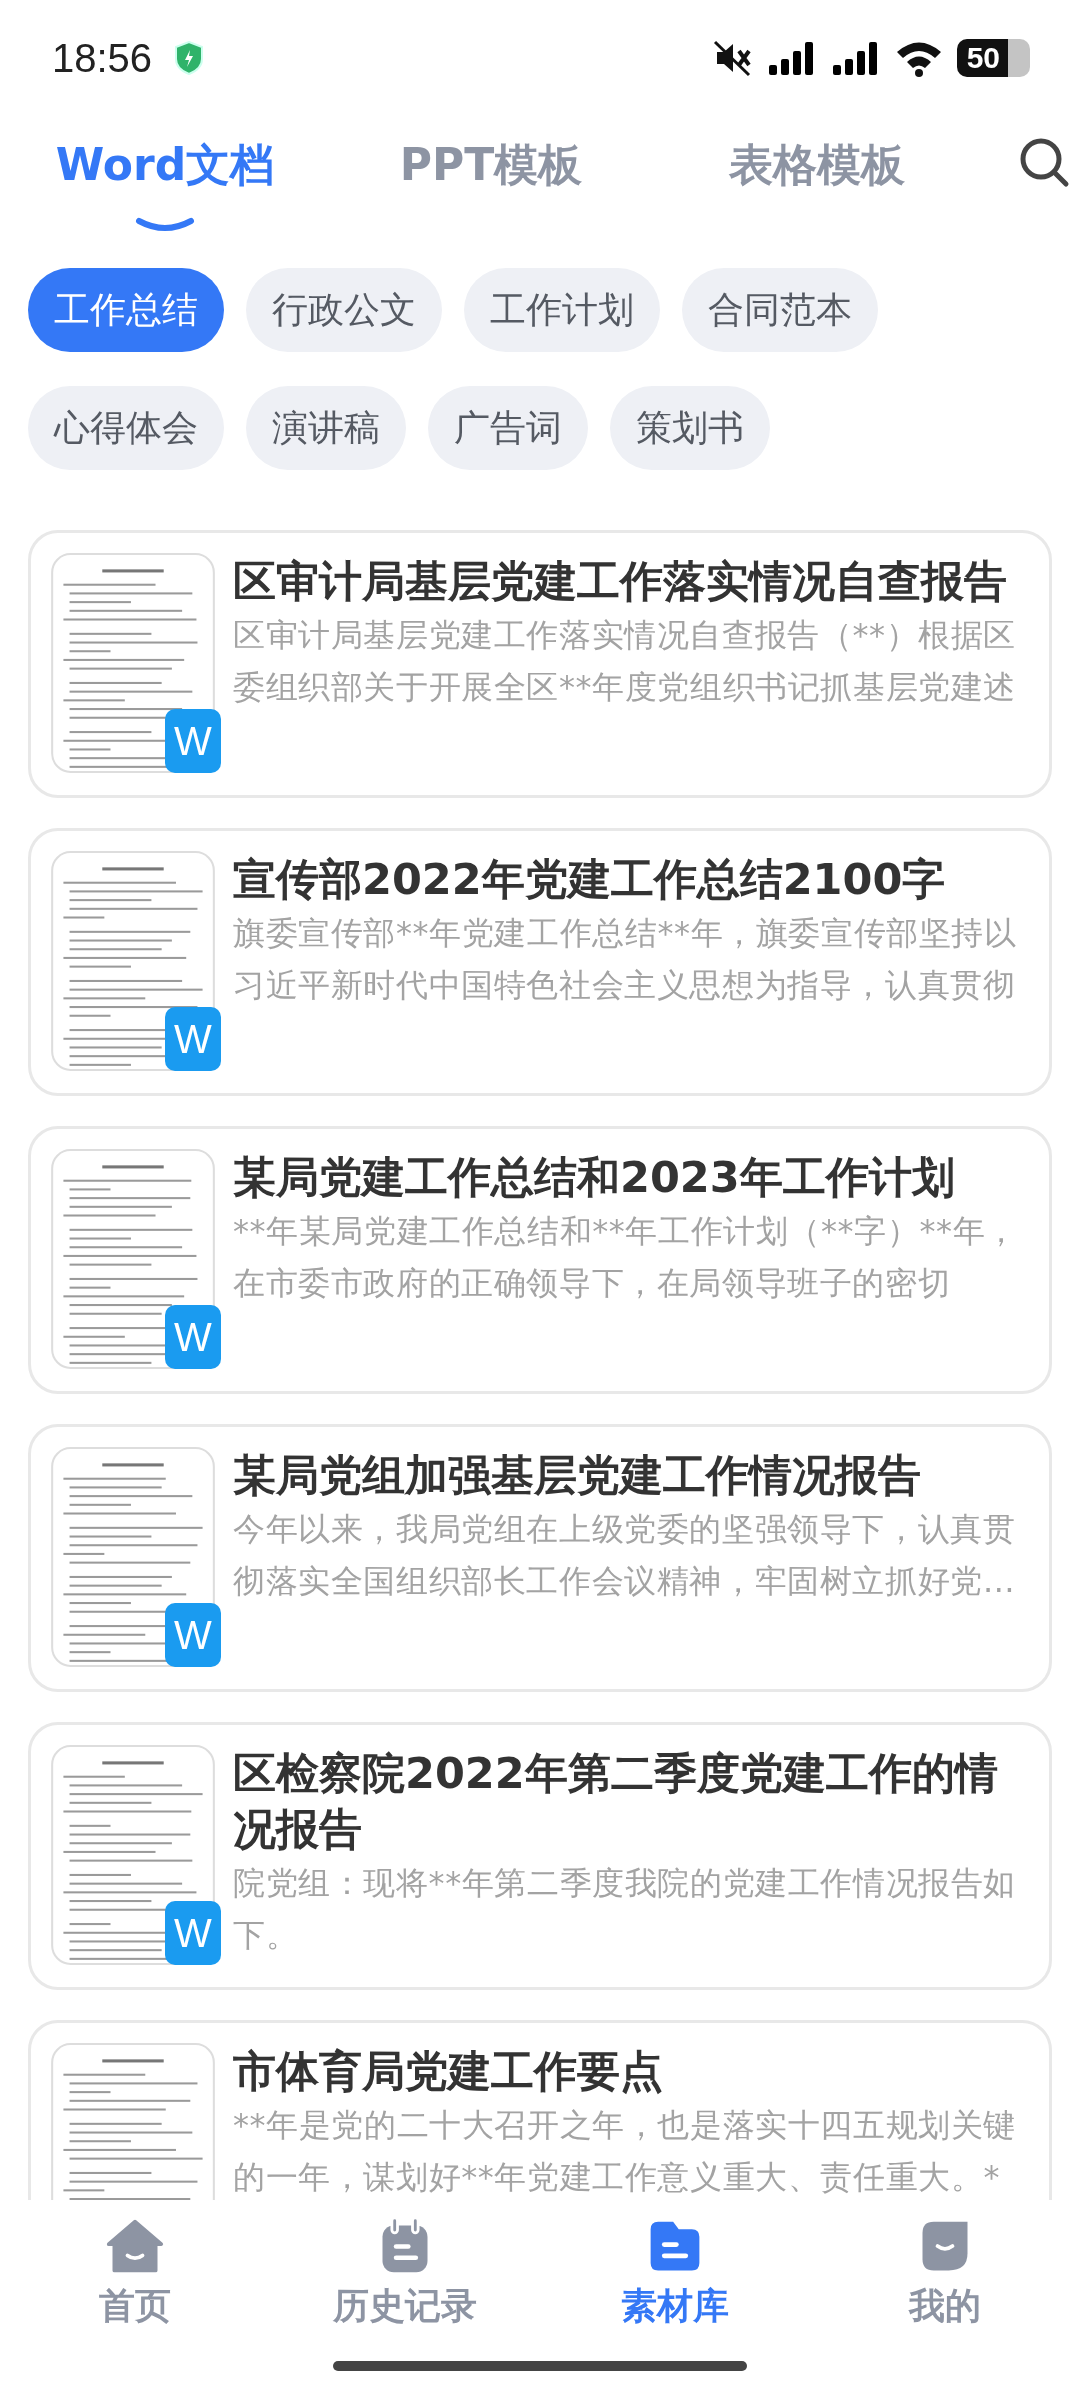 The width and height of the screenshot is (1080, 2400). What do you see at coordinates (189, 58) in the screenshot?
I see `shield-icon` at bounding box center [189, 58].